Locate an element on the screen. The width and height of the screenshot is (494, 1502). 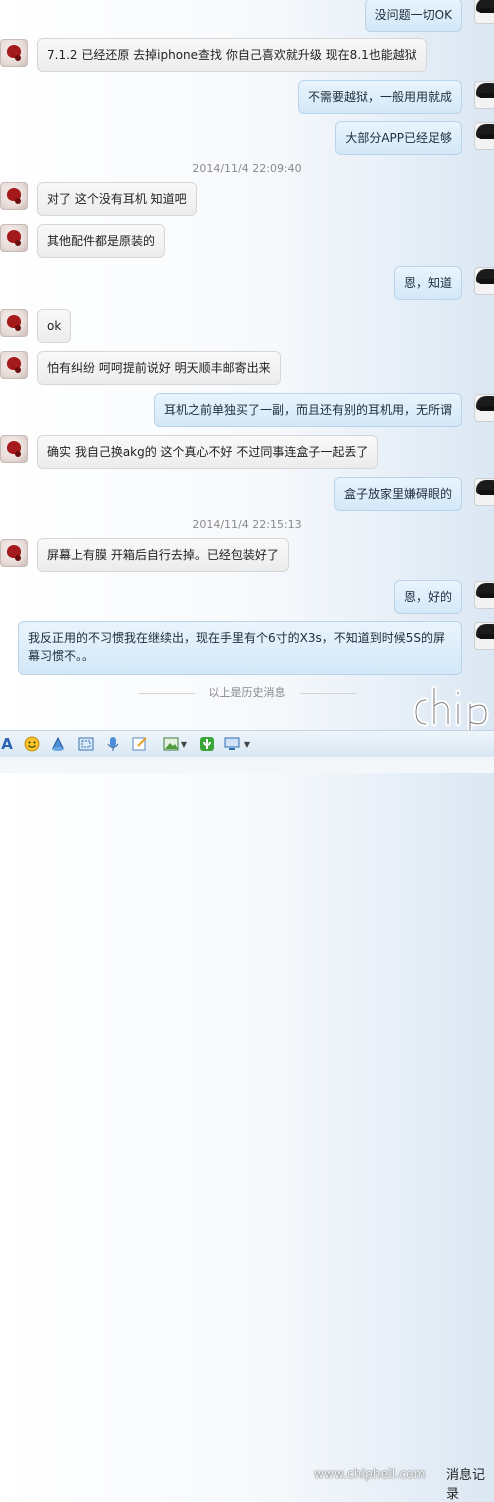
message-outgoing: 恩，好的 is located at coordinates (247, 597).